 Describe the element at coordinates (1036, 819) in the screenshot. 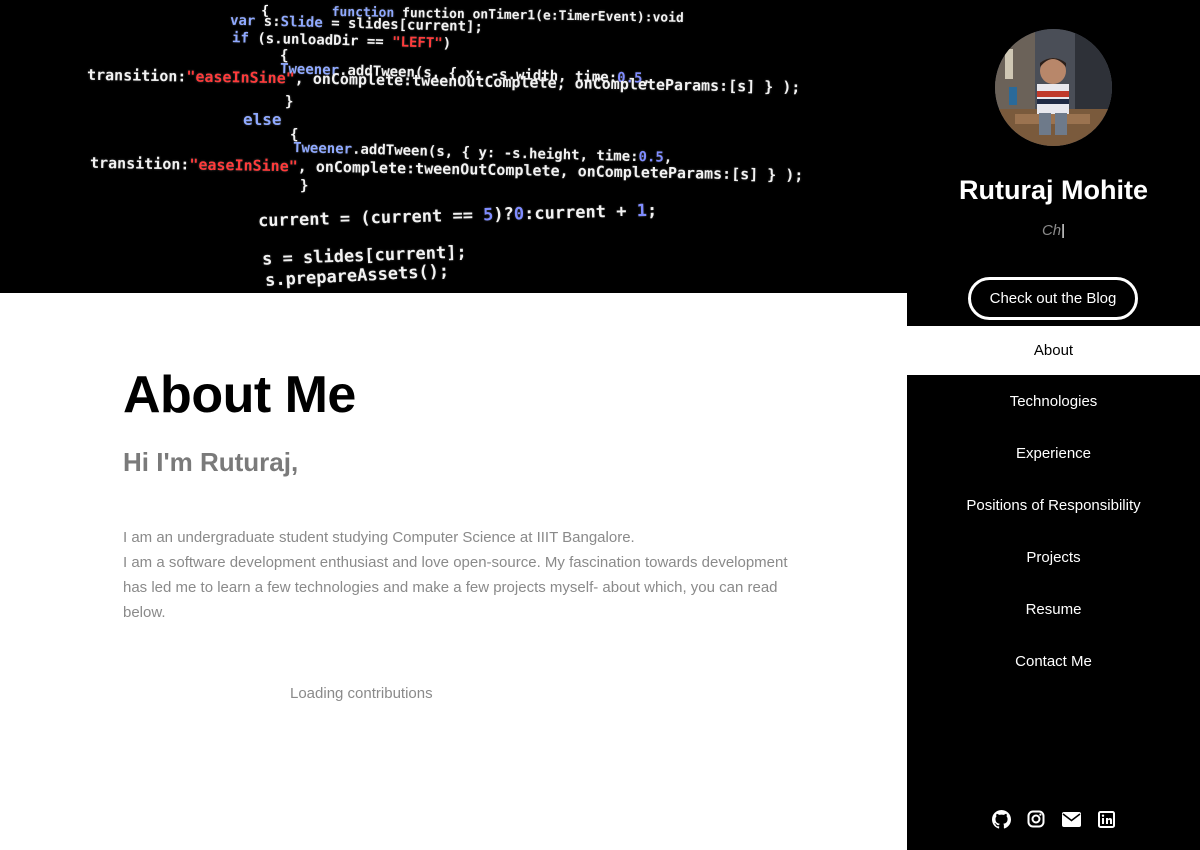

I see `instagram-icon` at that location.